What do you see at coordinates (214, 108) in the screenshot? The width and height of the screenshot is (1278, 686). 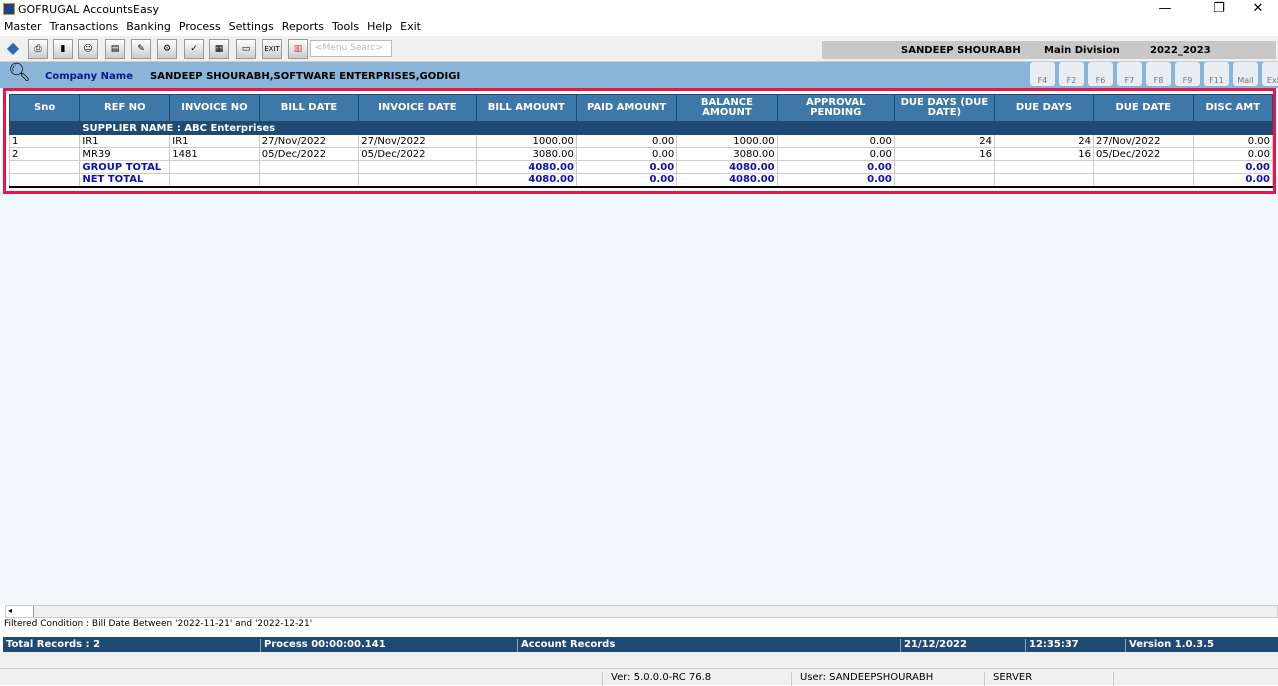 I see `column-header: INVOICE NO` at bounding box center [214, 108].